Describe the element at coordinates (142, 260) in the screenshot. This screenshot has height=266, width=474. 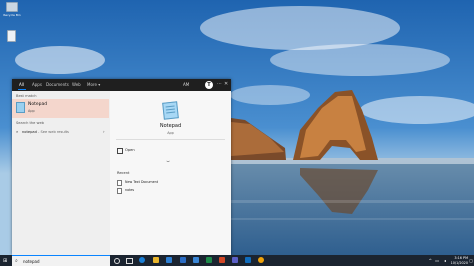
I see `edge-icon` at that location.